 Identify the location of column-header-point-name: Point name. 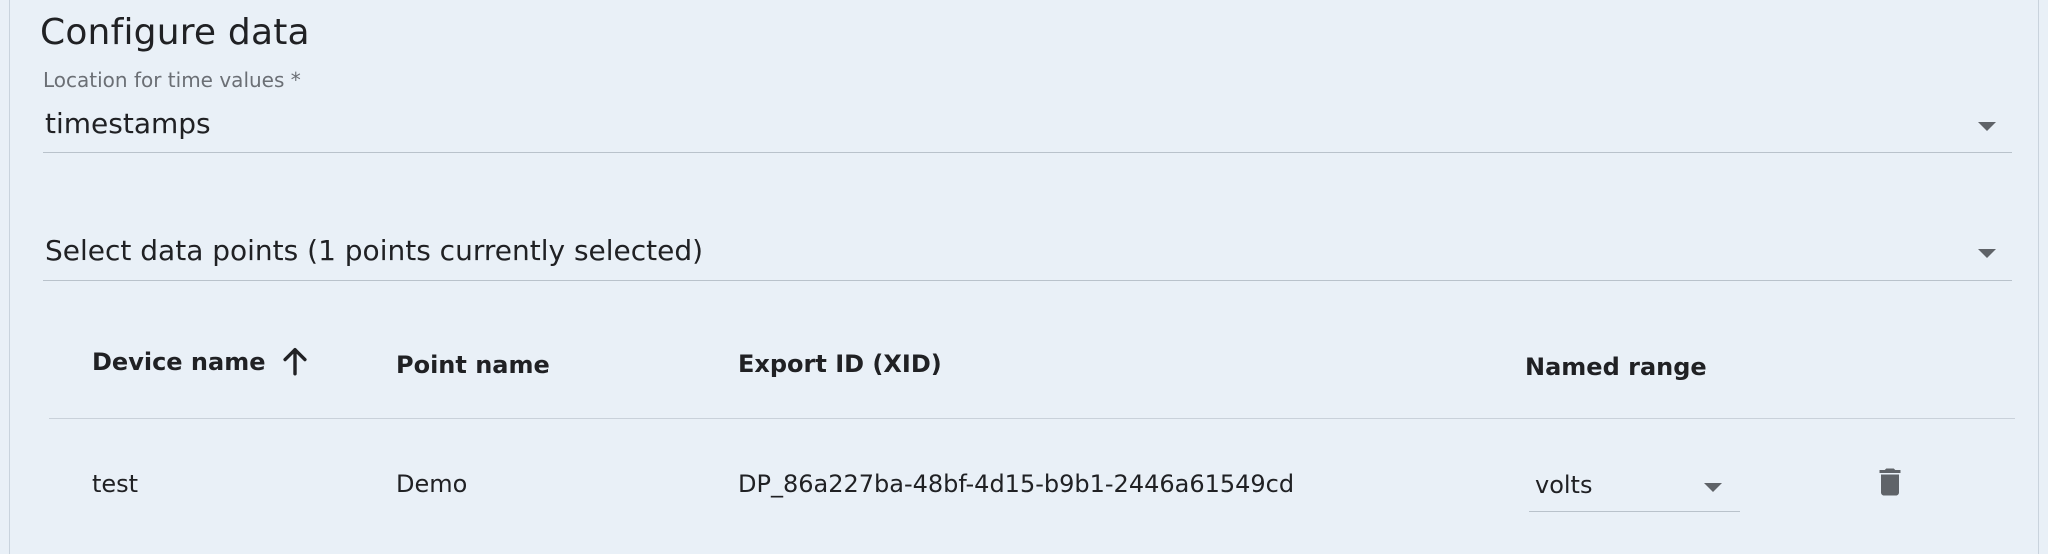
(473, 365).